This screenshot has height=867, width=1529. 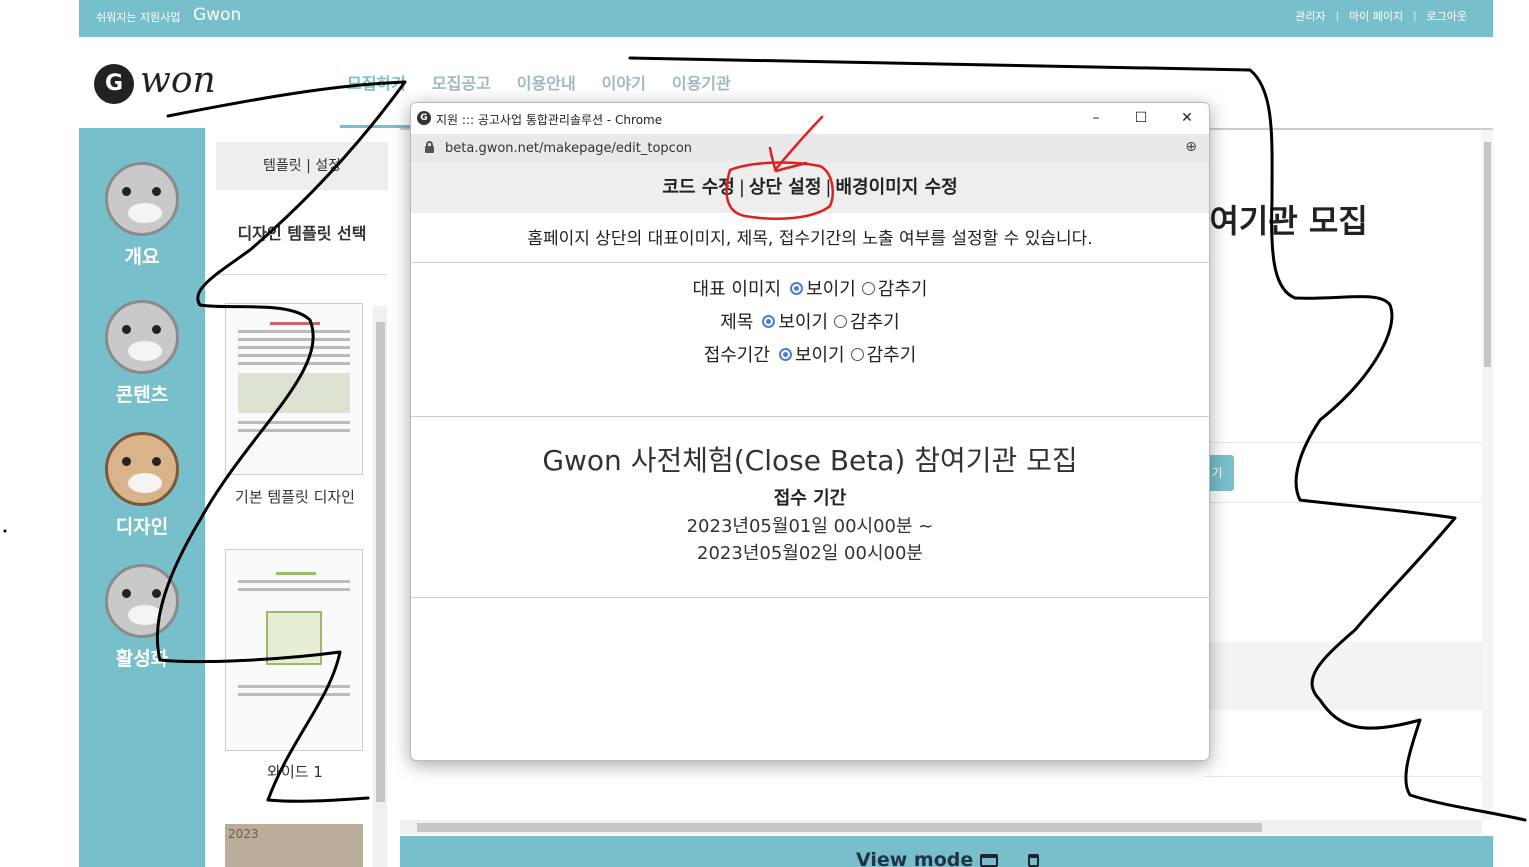 I want to click on template-thumbnail-wide, so click(x=294, y=650).